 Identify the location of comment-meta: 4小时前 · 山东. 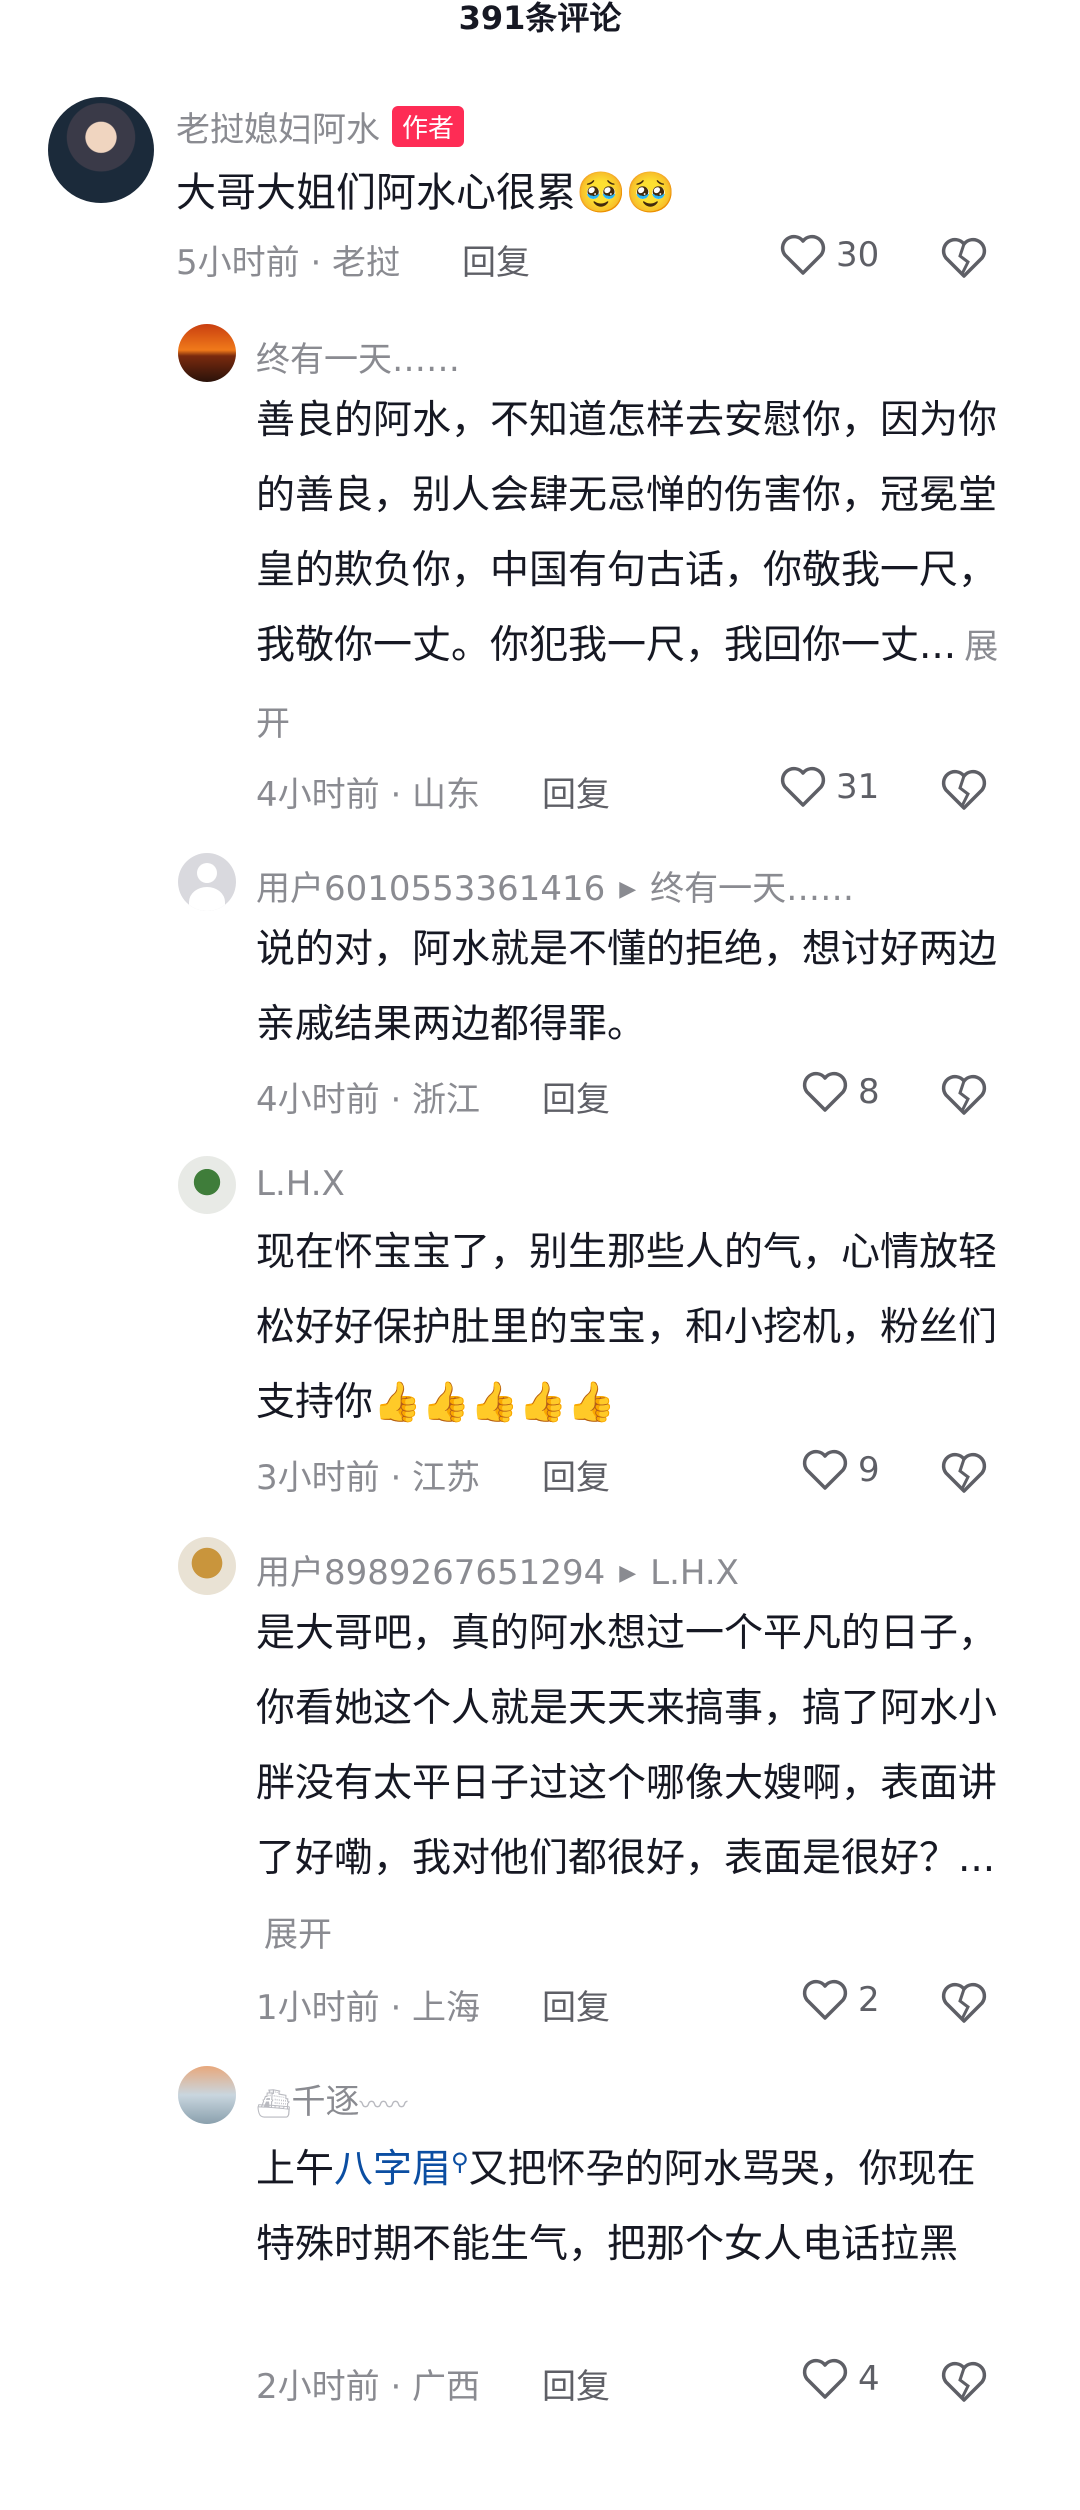
(368, 795).